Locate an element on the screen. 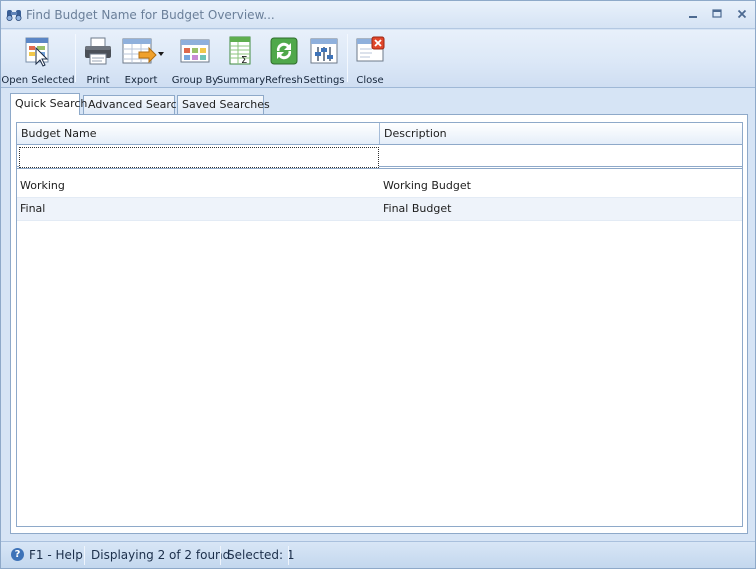  description-filter-input is located at coordinates (560, 157).